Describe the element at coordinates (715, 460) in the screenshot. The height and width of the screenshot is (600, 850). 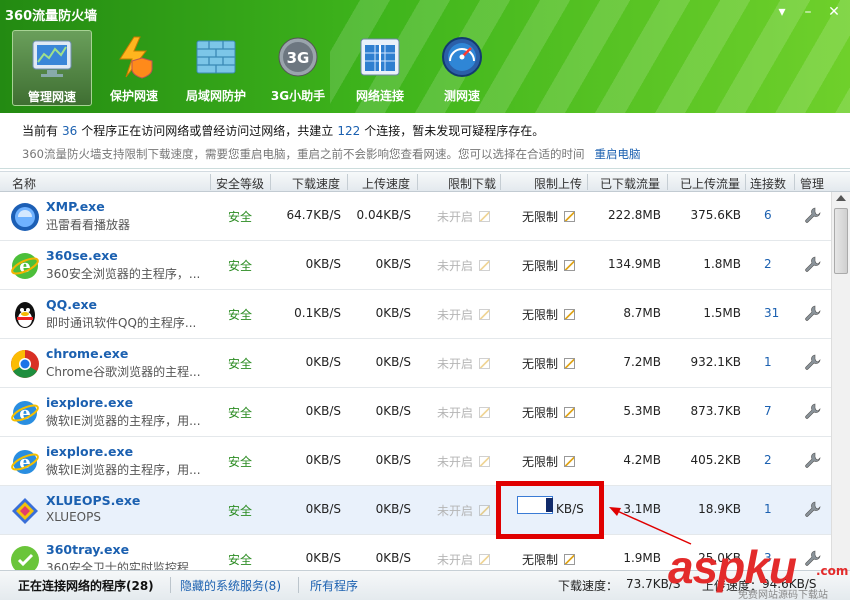
I see `uploaded-total: 405.2KB` at that location.